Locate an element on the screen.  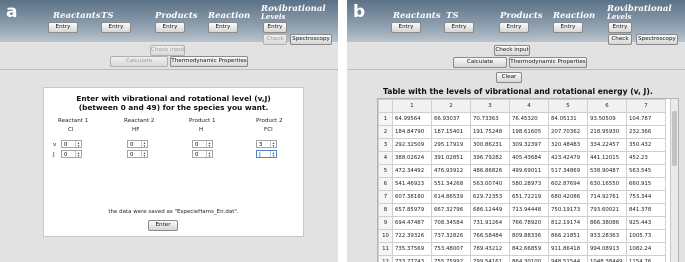
rovibrational-entry-button: Entry is located at coordinates (620, 27).